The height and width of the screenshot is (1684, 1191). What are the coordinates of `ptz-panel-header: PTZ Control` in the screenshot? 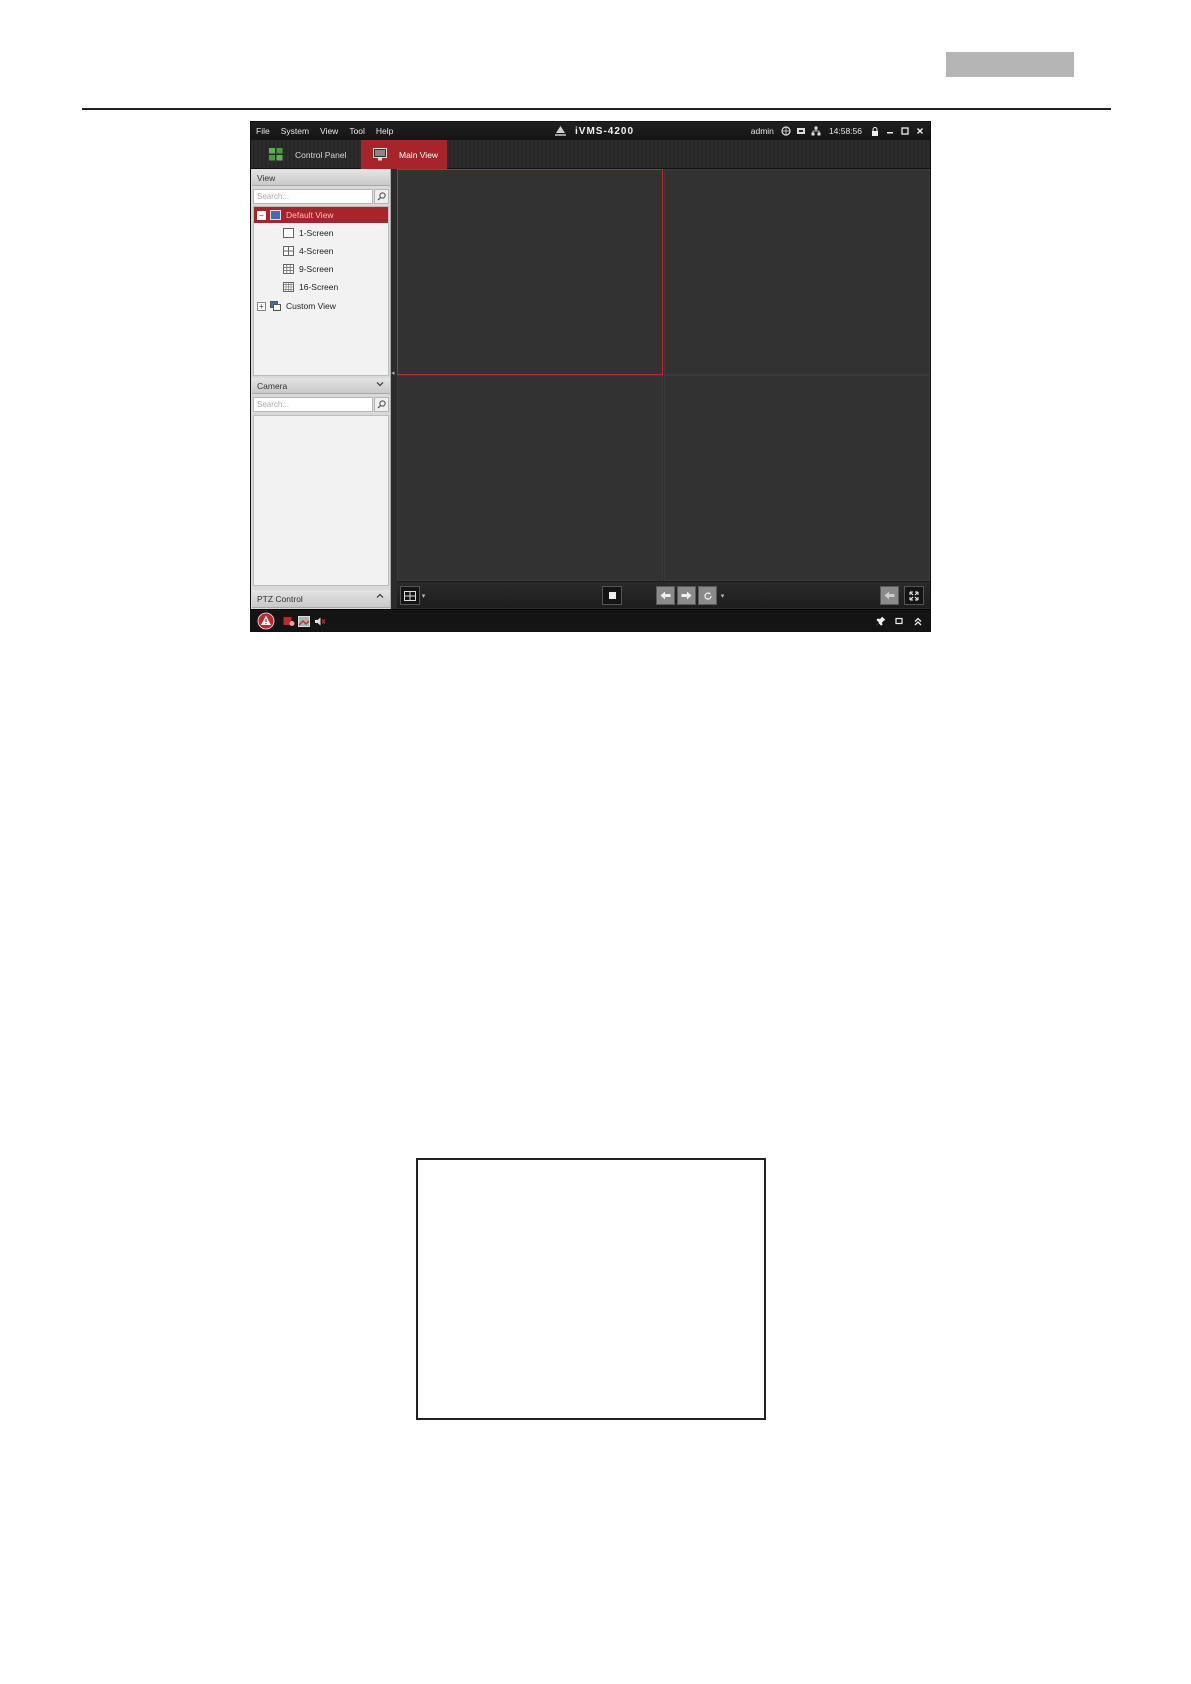 It's located at (321, 599).